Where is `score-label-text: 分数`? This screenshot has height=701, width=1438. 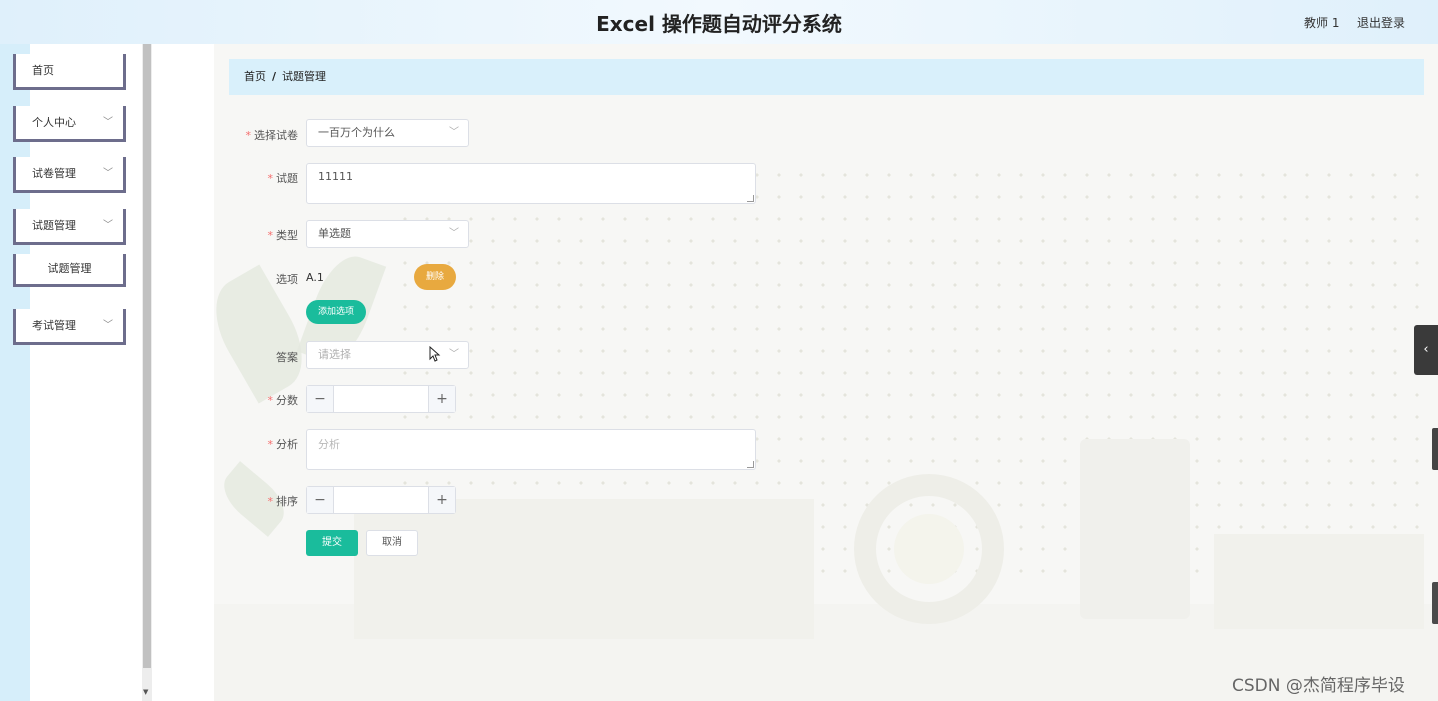
score-label-text: 分数 is located at coordinates (287, 400).